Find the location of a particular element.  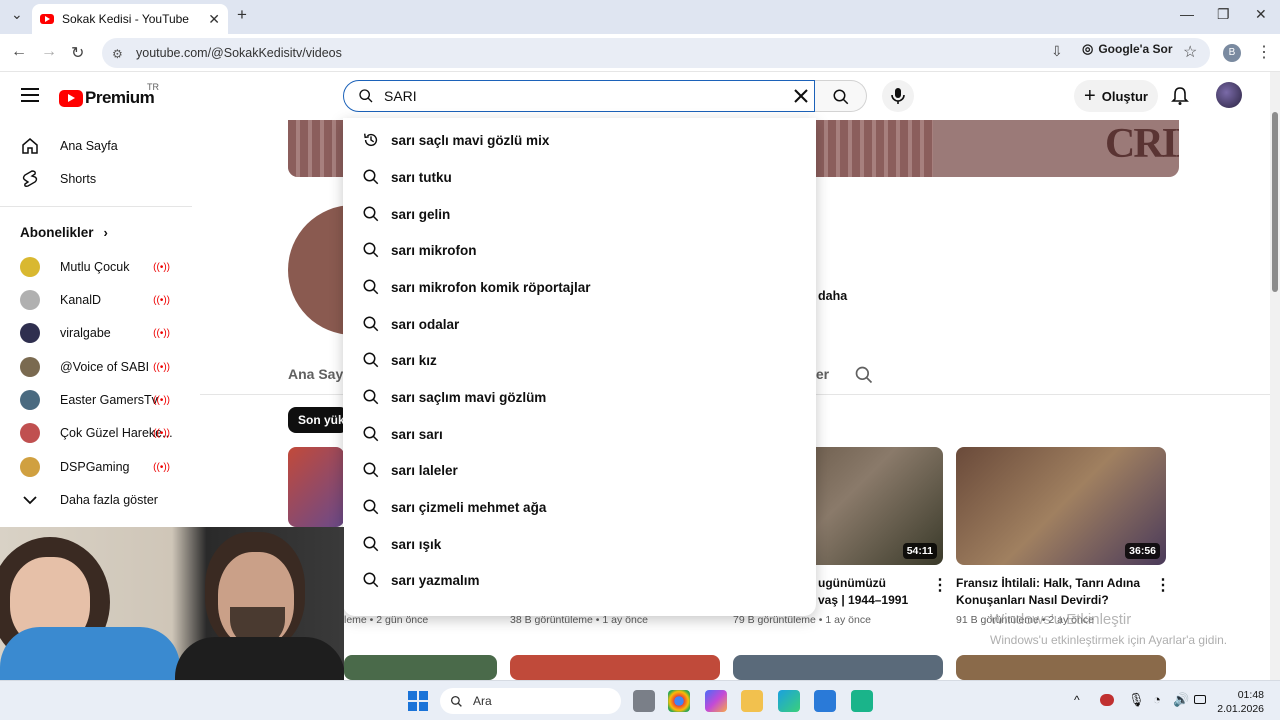

tab-list-chevron-icon: ⌄ is located at coordinates (17, 14).